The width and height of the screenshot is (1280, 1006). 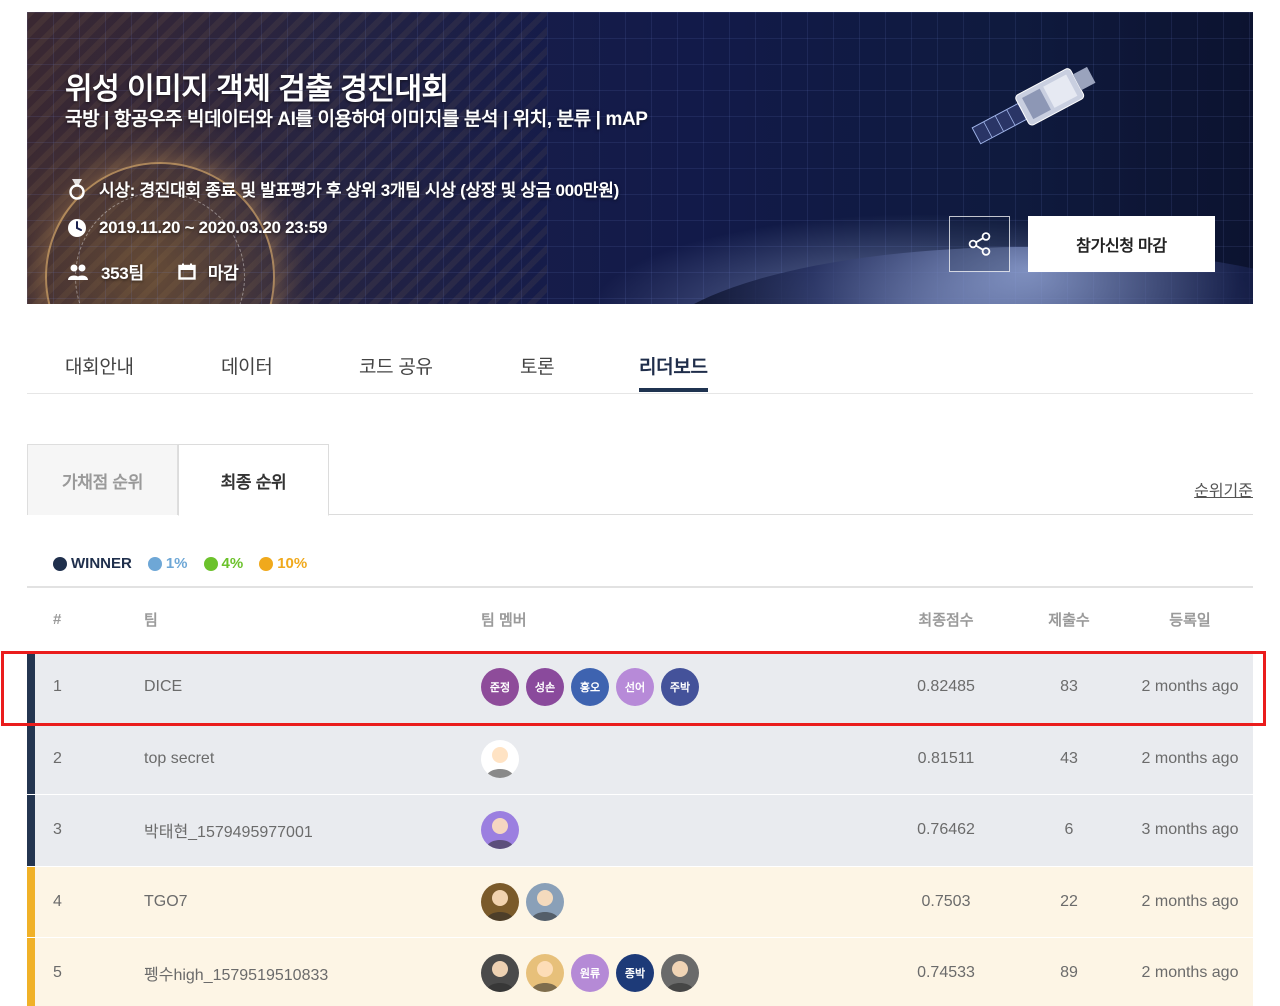 I want to click on table-row: 3 박태현_1579495977001 0.76462 6 3 months ago, so click(x=640, y=831).